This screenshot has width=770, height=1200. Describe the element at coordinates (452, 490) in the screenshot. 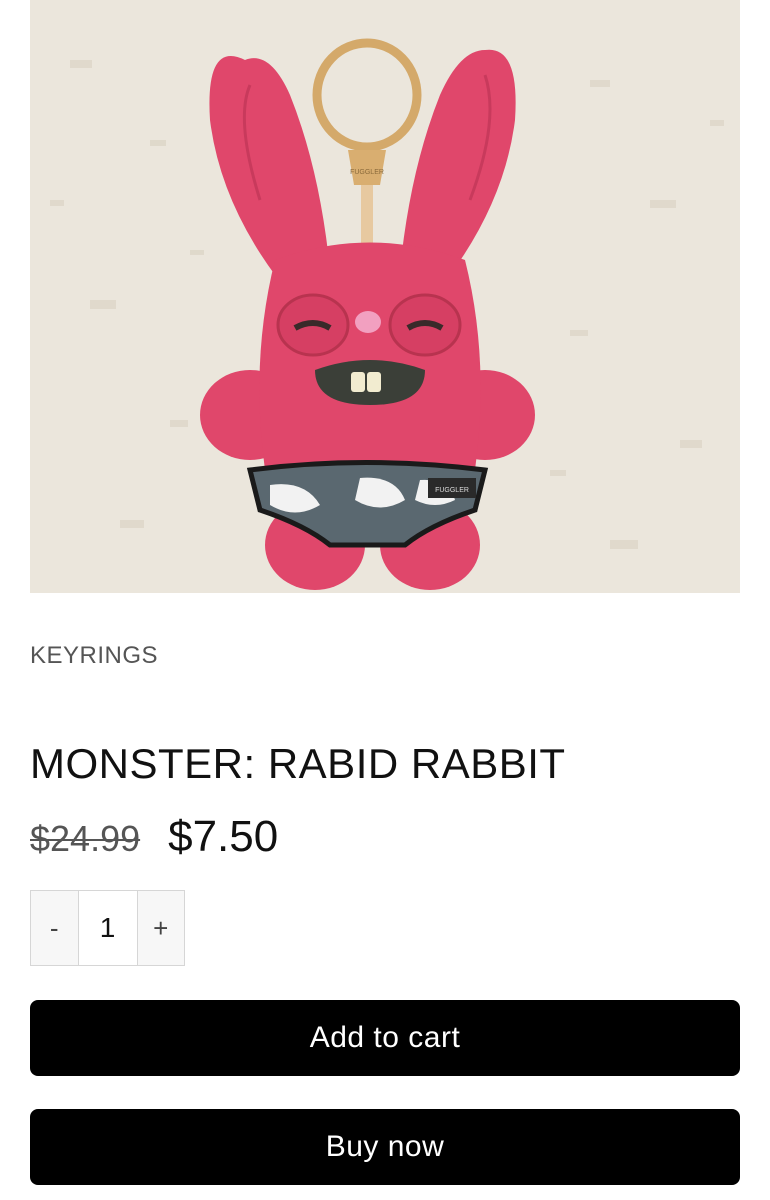

I see `underwear-brand-text: FUGGLER` at that location.